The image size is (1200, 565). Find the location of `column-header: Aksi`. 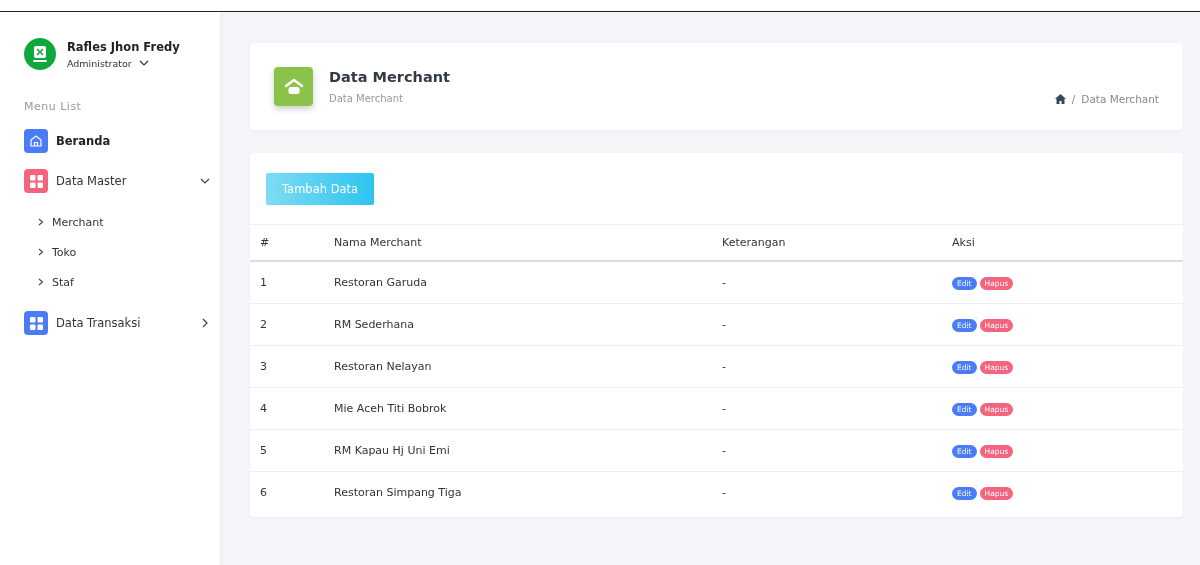

column-header: Aksi is located at coordinates (1062, 243).